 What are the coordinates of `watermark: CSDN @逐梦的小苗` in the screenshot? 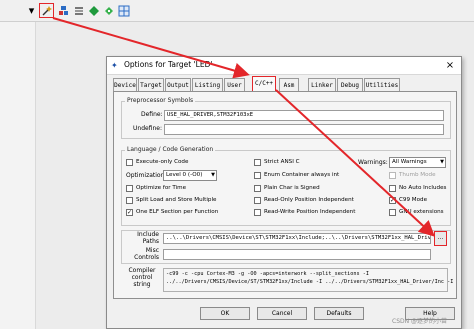 It's located at (420, 321).